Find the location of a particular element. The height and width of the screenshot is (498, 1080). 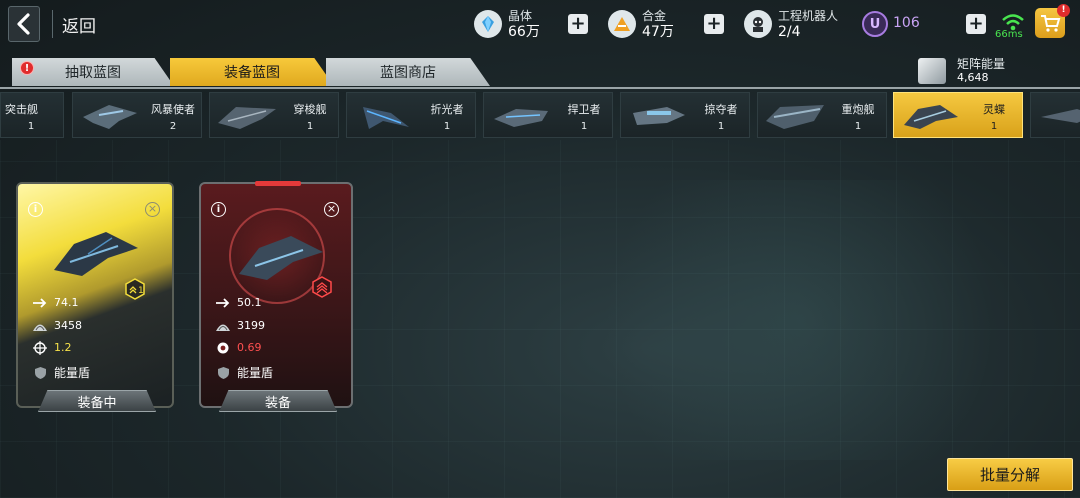

armor-value: 3458 is located at coordinates (68, 325).